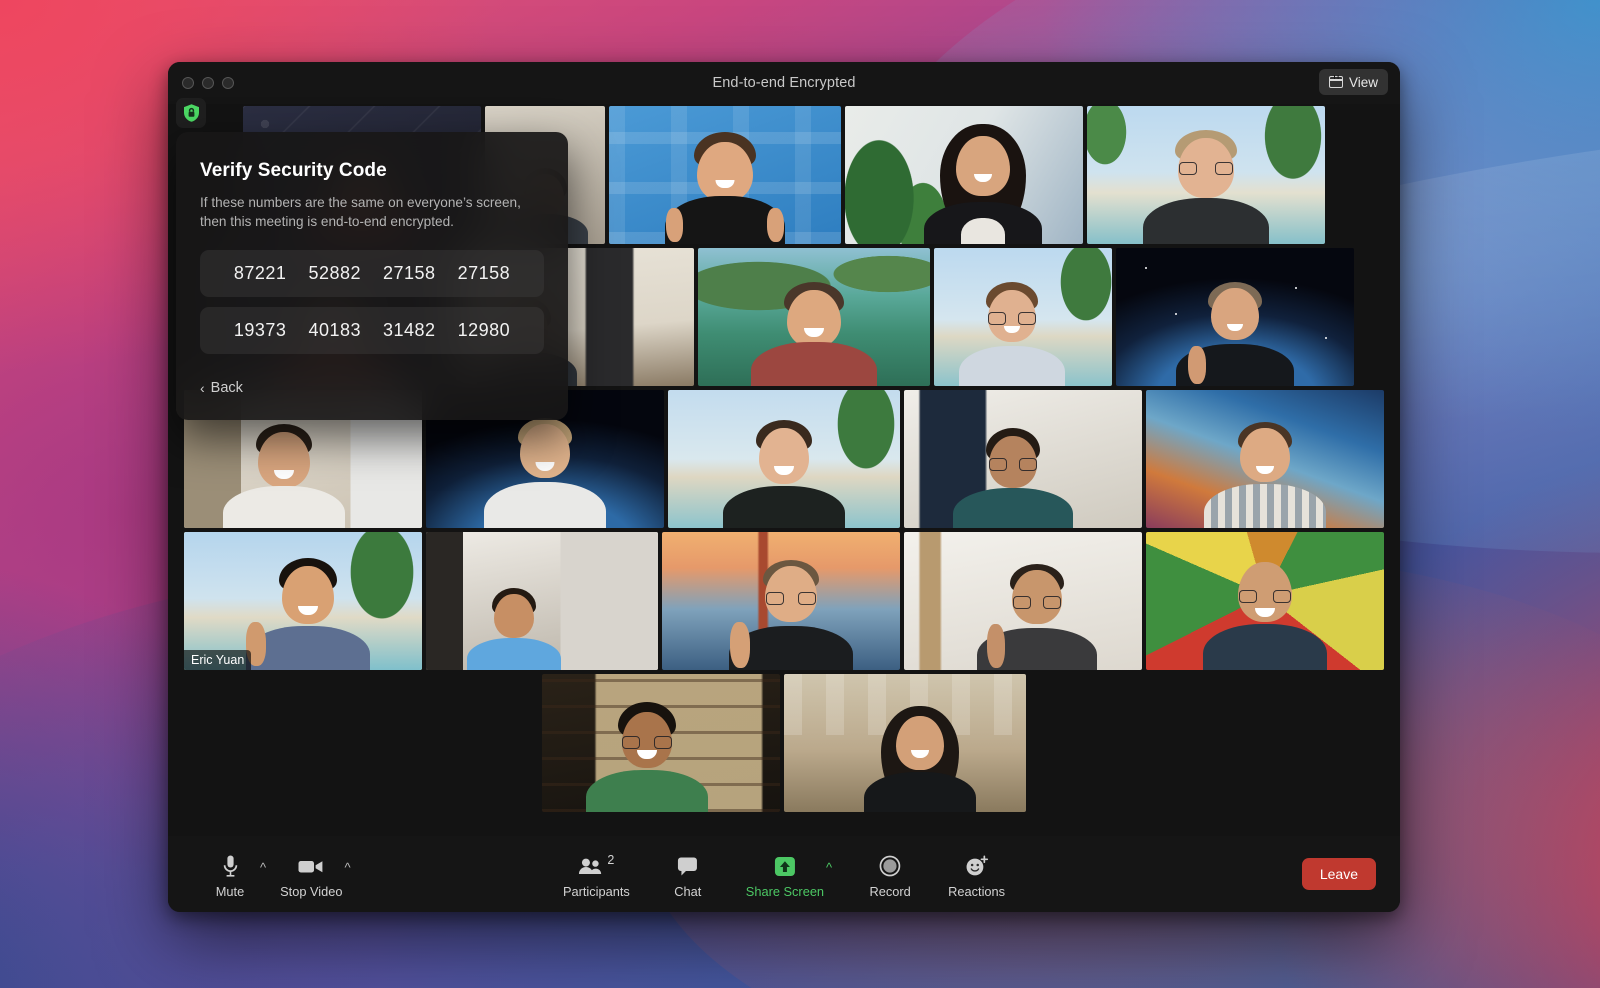 The height and width of the screenshot is (988, 1600). I want to click on chat-button: Chat, so click(688, 874).